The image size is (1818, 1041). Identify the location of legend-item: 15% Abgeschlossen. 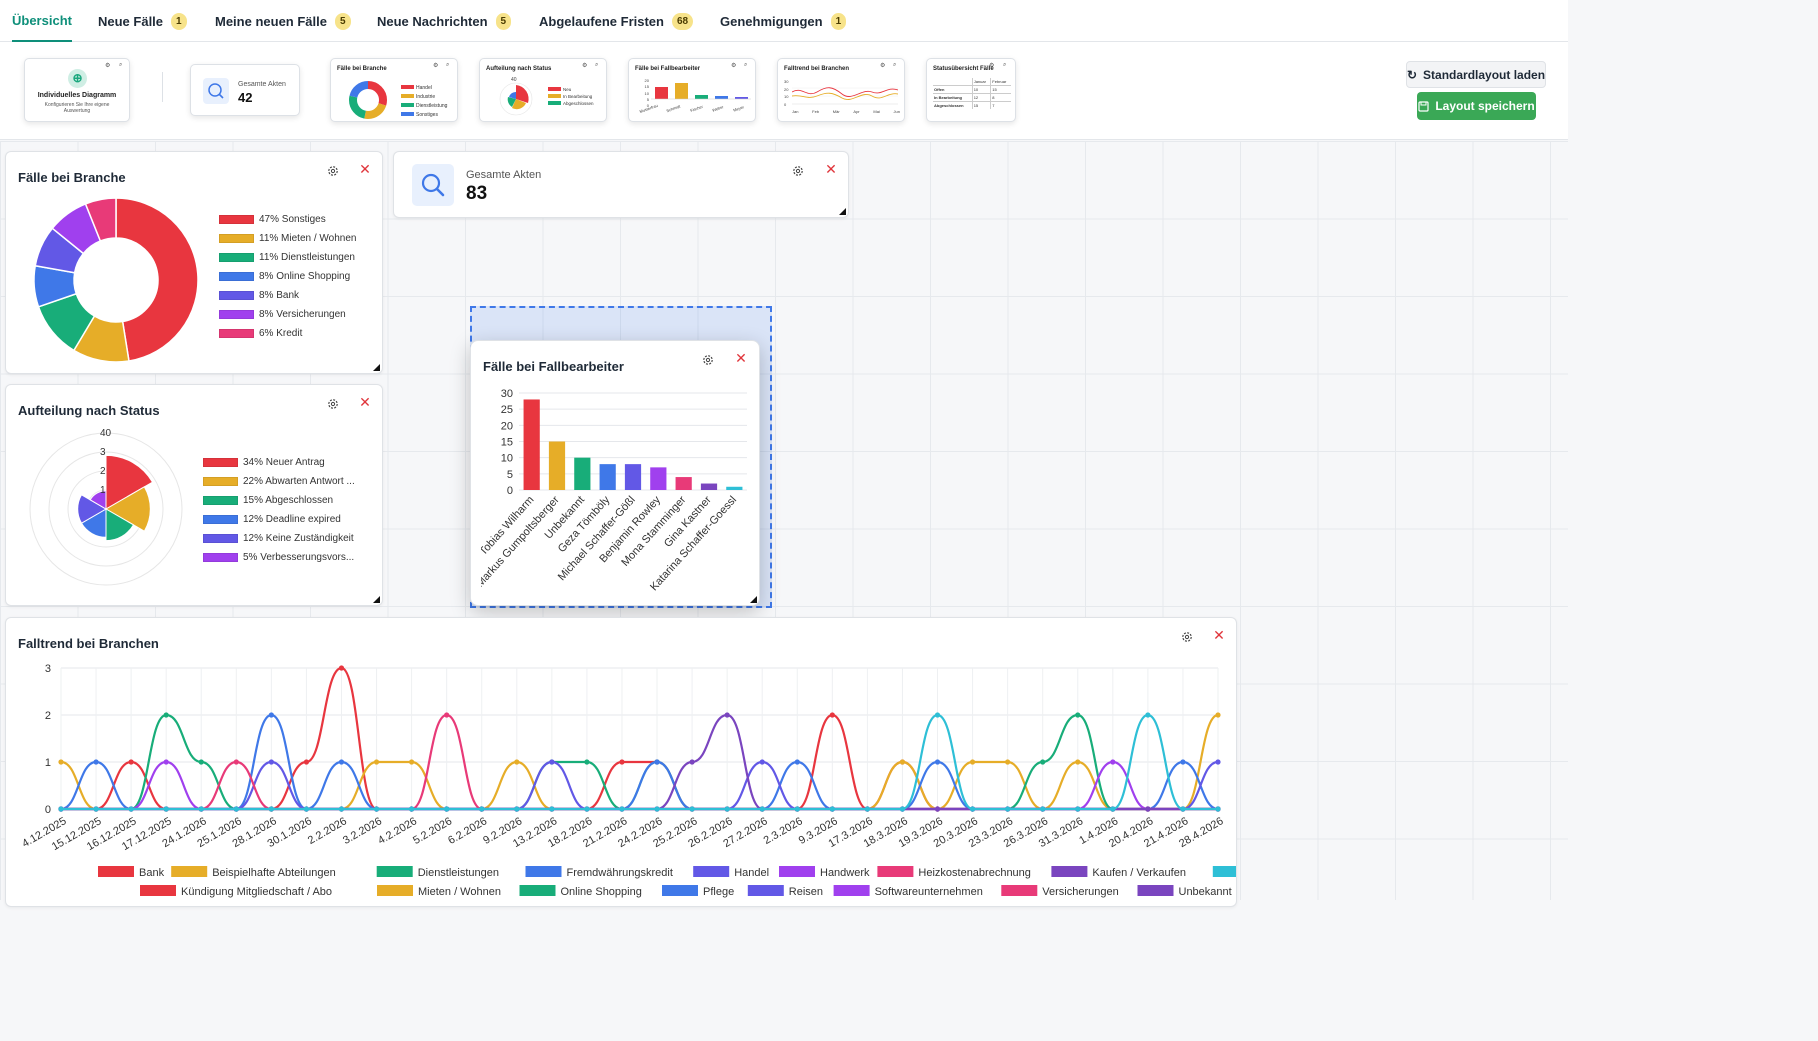
(268, 500).